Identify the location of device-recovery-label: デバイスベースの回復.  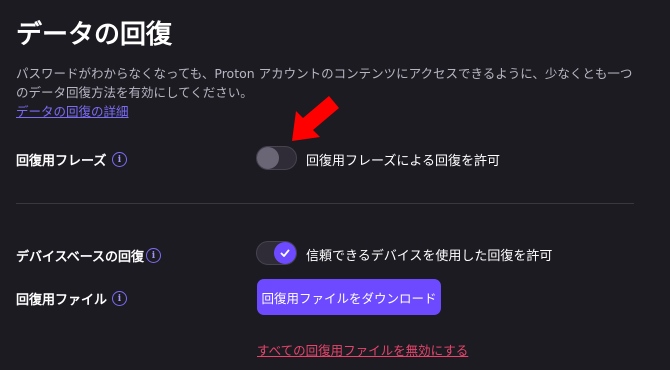
(80, 257).